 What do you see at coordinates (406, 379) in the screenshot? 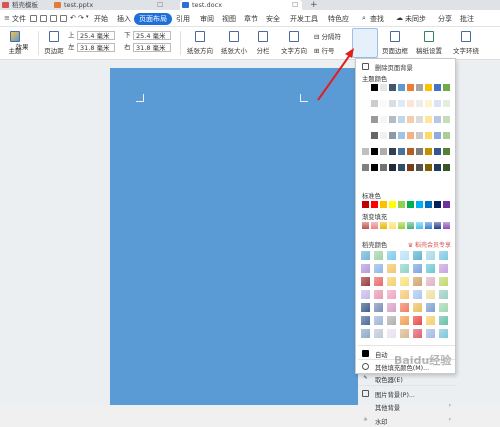
I see `eyedropper-item: ✎ 取色器(E)` at bounding box center [406, 379].